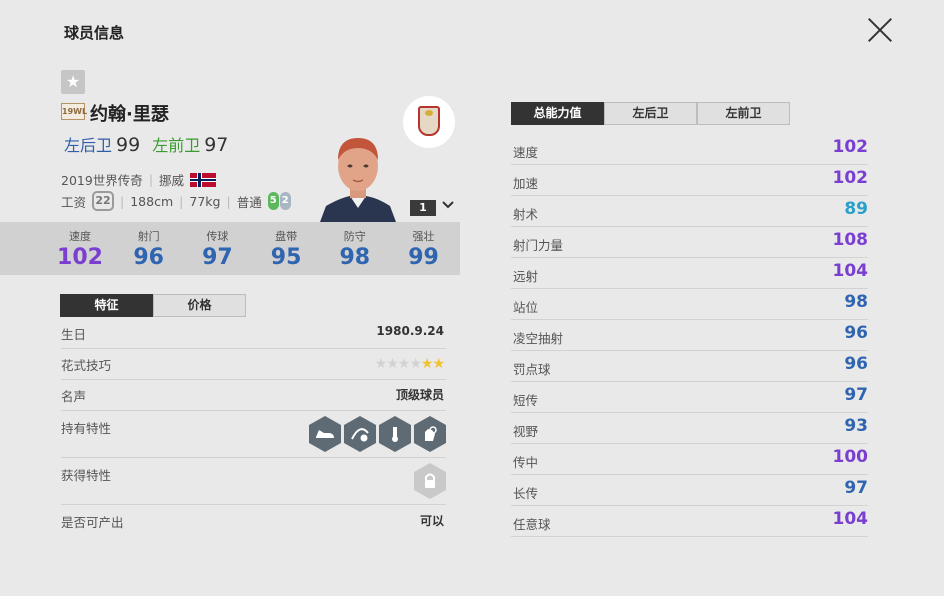  What do you see at coordinates (253, 336) in the screenshot?
I see `info-row-birthday: 生日 1980.9.24` at bounding box center [253, 336].